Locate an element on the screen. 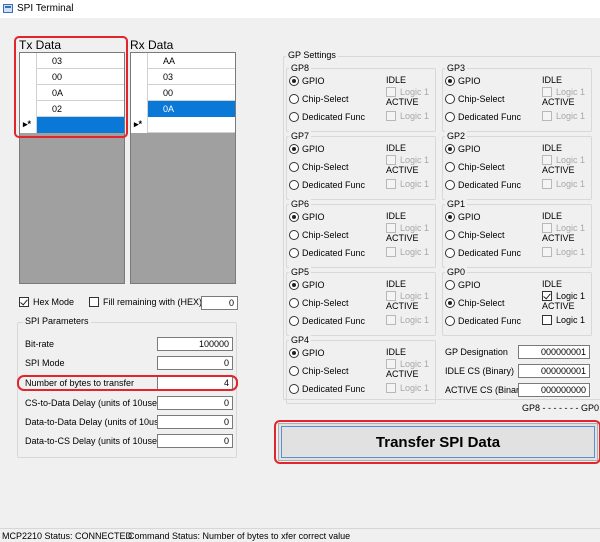  gp1-cs-radio is located at coordinates (450, 235).